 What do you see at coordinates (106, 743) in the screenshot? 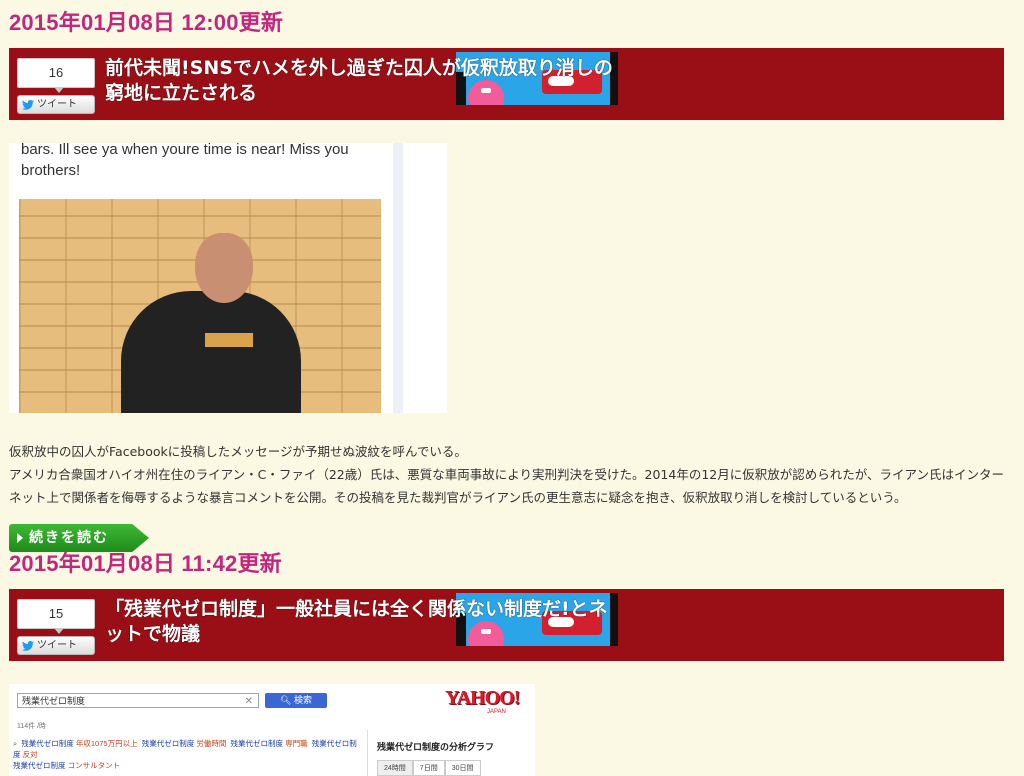
I see `related-sub: 年収1075万円以上` at bounding box center [106, 743].